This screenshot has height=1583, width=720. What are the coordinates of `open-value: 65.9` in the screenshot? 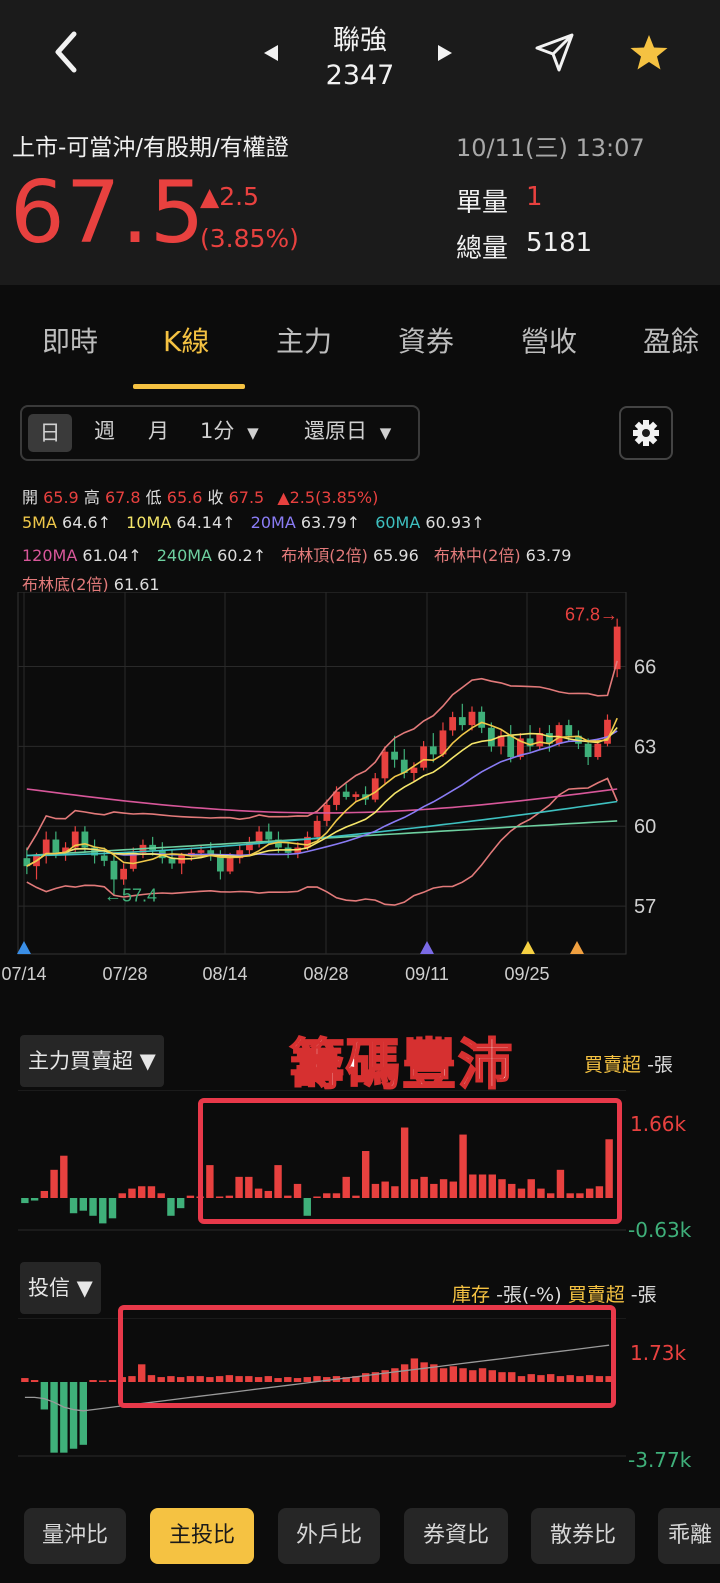 It's located at (61, 497).